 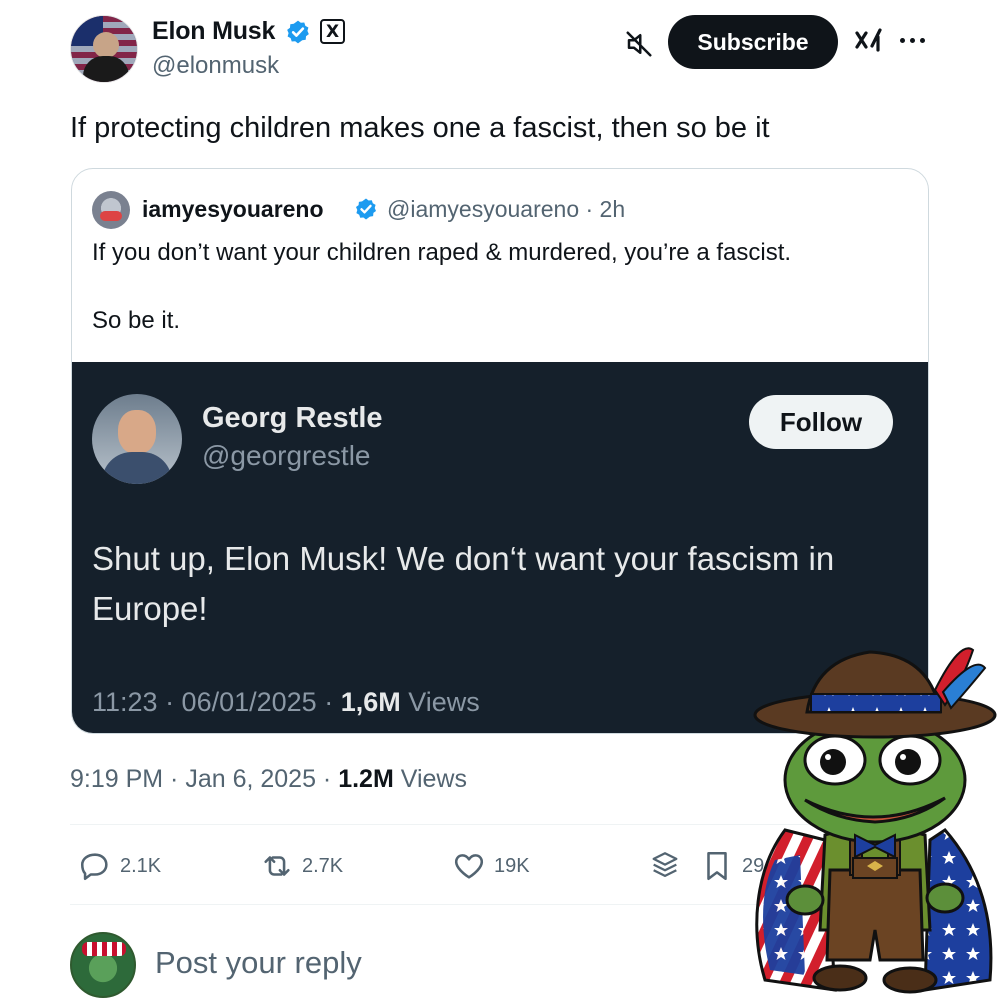 I want to click on follow-button: Follow, so click(x=821, y=422).